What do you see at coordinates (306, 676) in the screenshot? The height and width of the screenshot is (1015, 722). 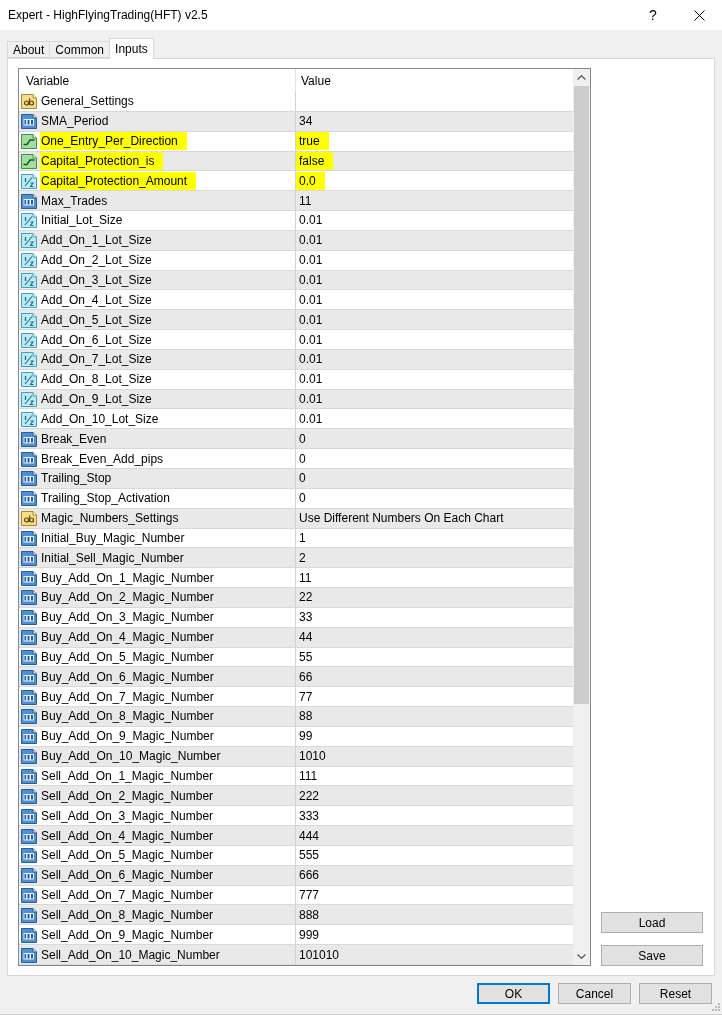 I see `variable-value: 66` at bounding box center [306, 676].